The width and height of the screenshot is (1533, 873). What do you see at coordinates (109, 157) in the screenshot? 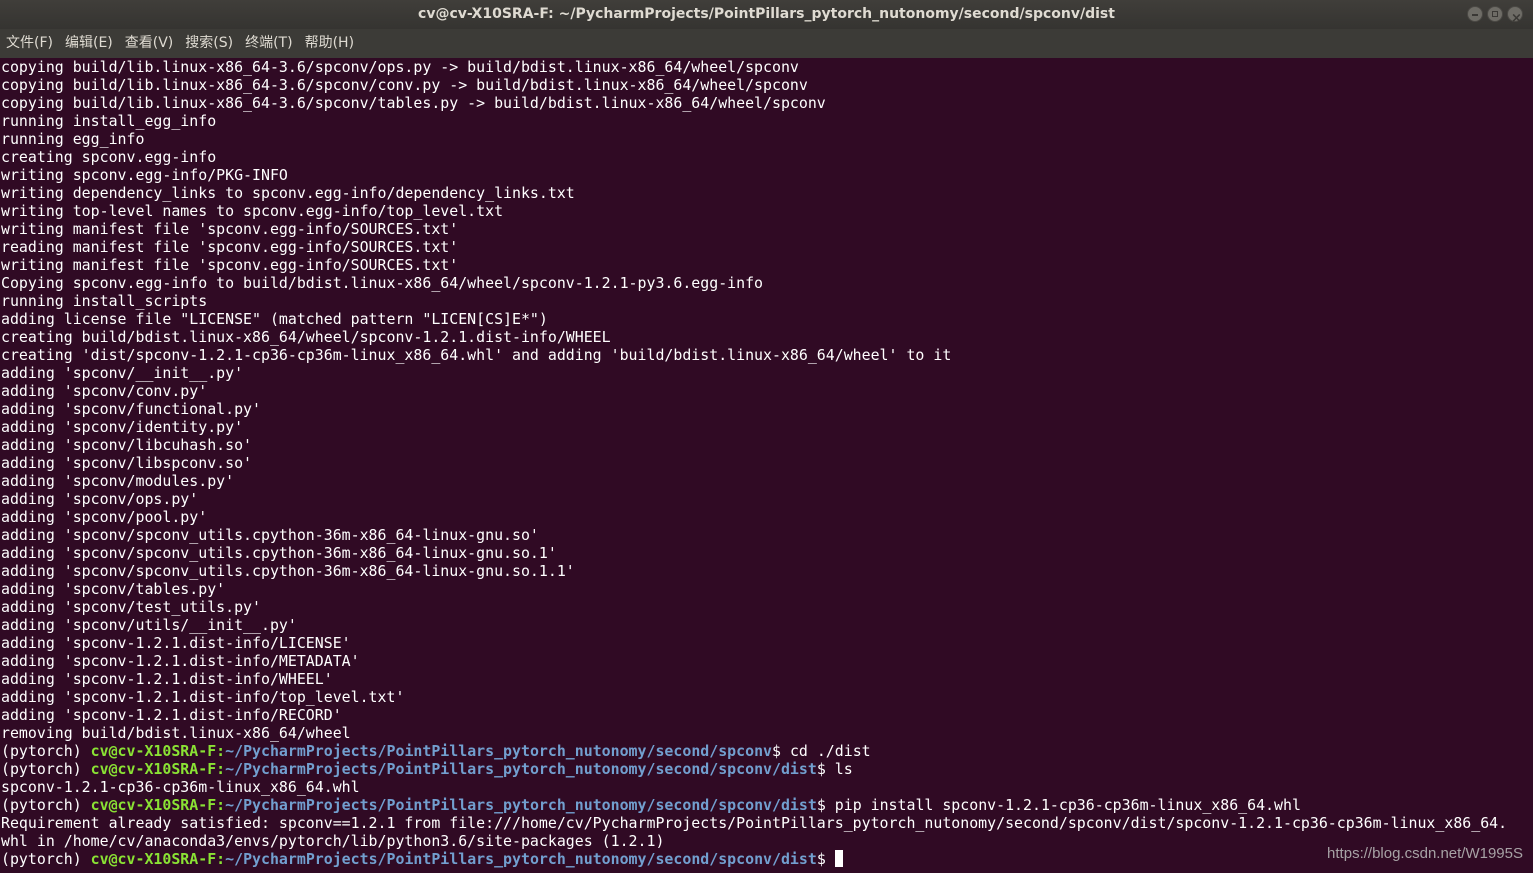
I see `terminal-line: creating spconv.egg-info` at bounding box center [109, 157].